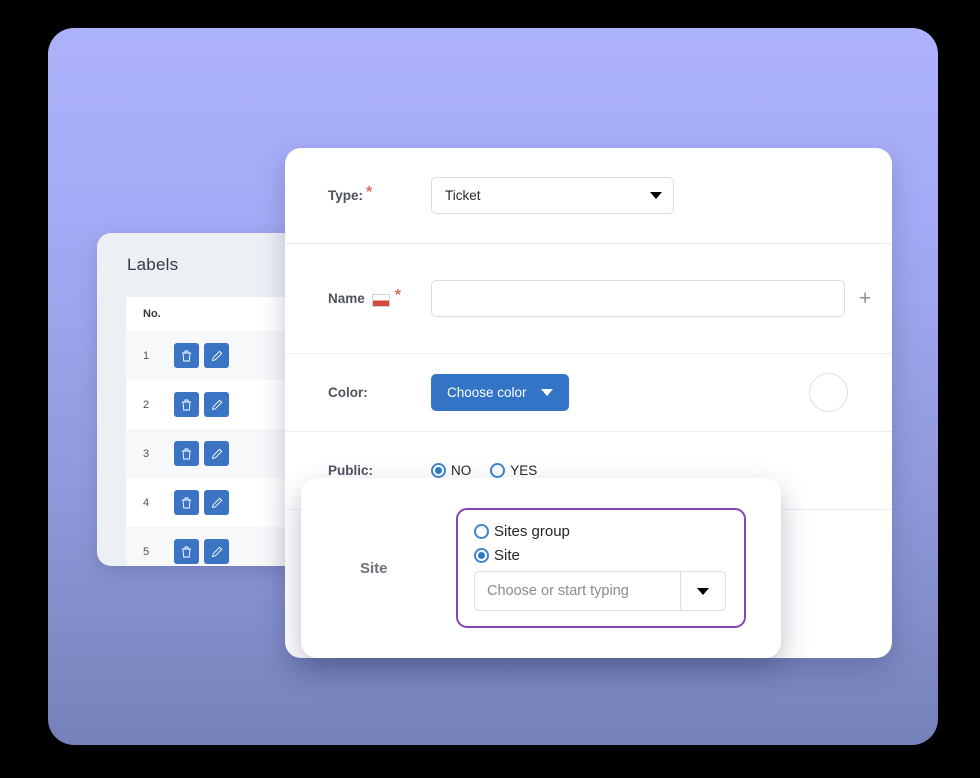 Image resolution: width=980 pixels, height=778 pixels. I want to click on row-number: 4, so click(146, 502).